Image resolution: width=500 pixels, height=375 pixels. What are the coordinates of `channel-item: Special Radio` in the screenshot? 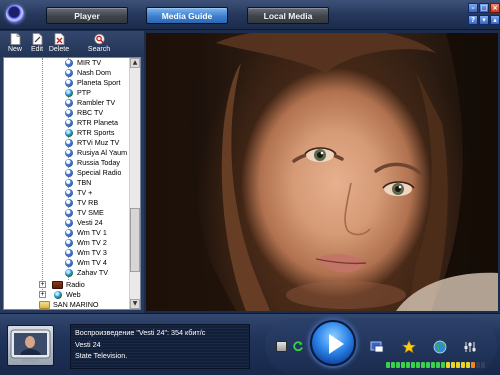 It's located at (67, 173).